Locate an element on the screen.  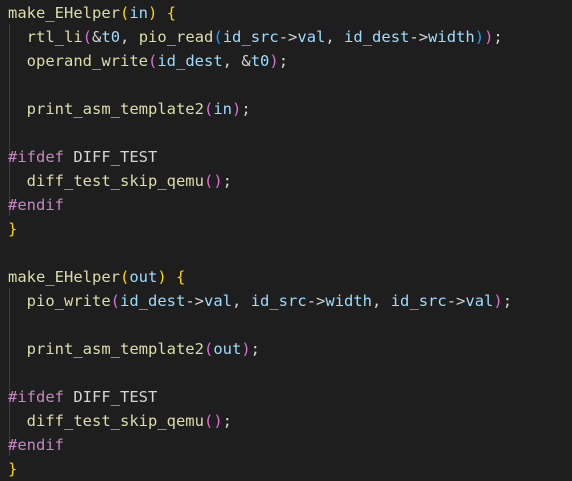
code-line: print_asm_template2(out); is located at coordinates (134, 349).